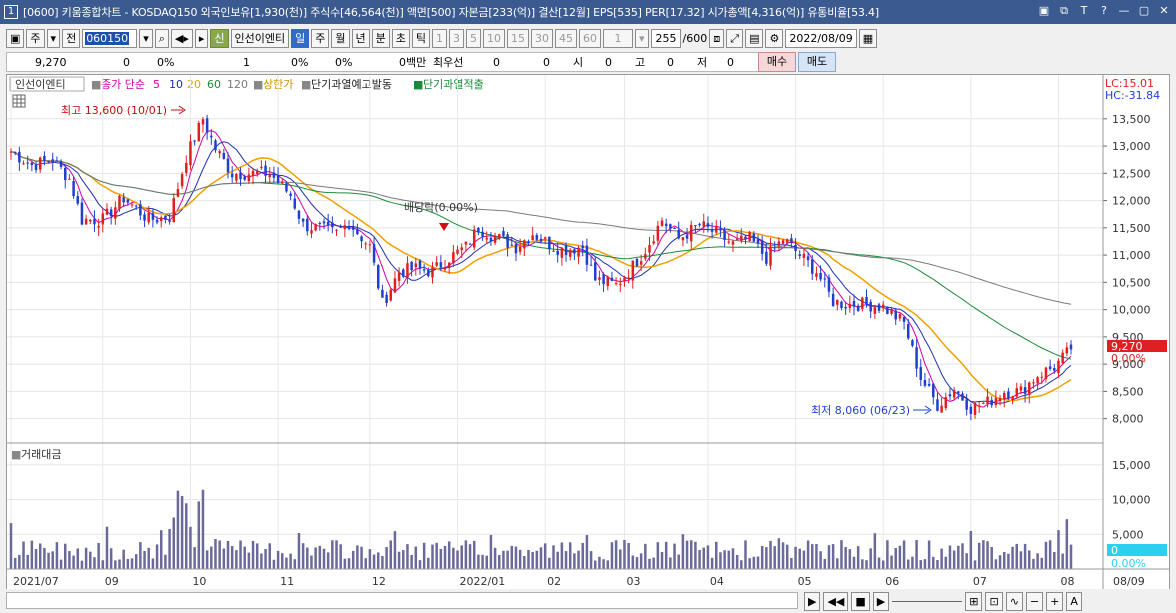 Image resolution: width=1176 pixels, height=613 pixels. What do you see at coordinates (360, 38) in the screenshot?
I see `period-year: 년` at bounding box center [360, 38].